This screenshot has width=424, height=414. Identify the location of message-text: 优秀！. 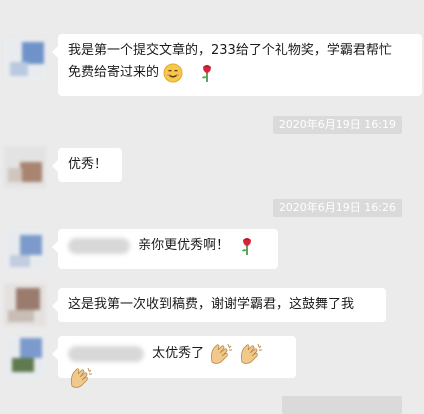
(88, 164).